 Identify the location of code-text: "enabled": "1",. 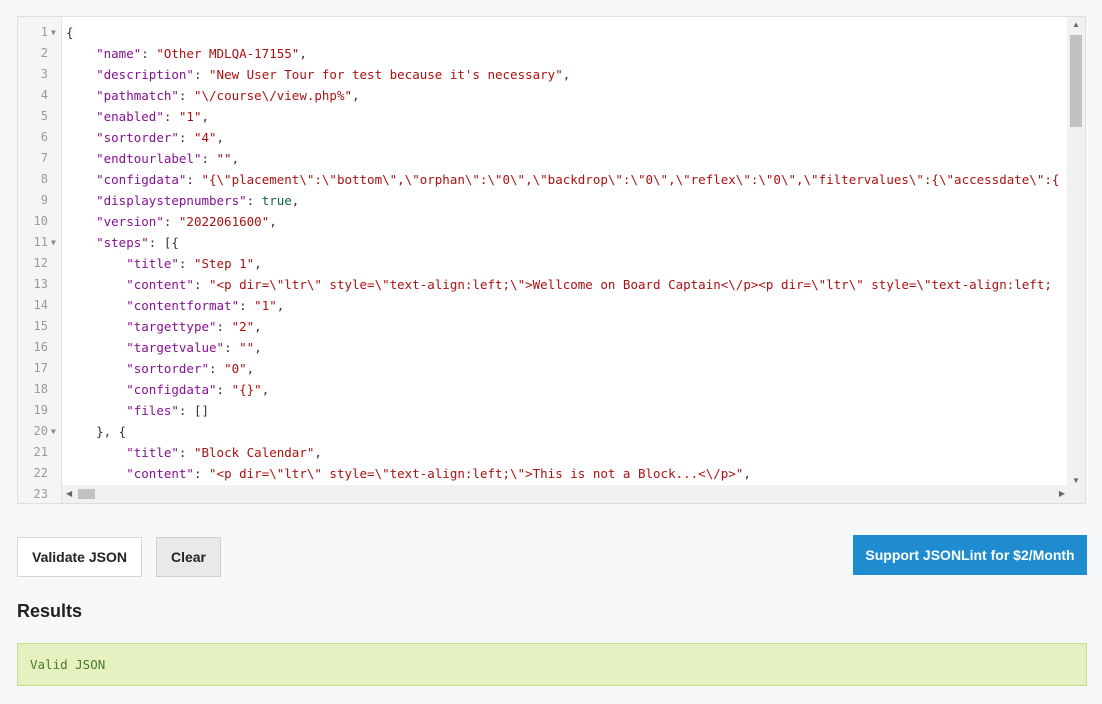
(153, 116).